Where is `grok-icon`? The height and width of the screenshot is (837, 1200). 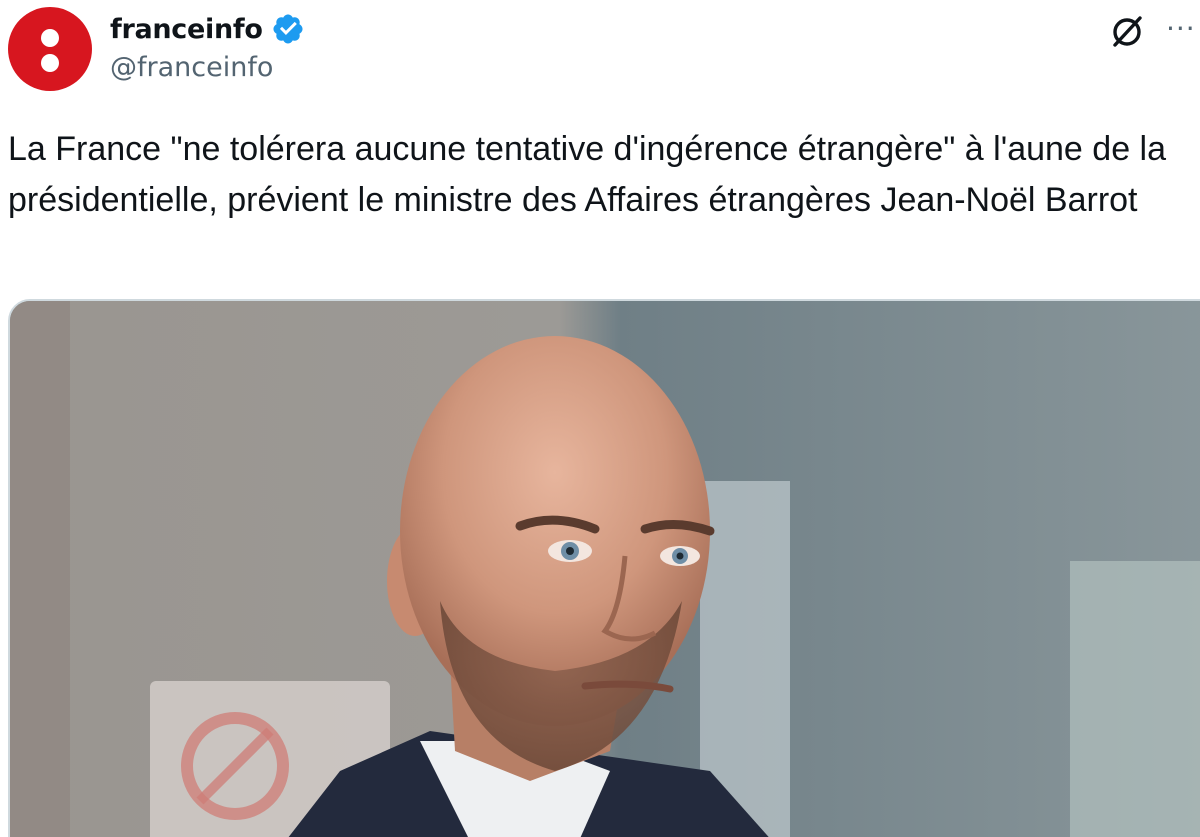
grok-icon is located at coordinates (1127, 31).